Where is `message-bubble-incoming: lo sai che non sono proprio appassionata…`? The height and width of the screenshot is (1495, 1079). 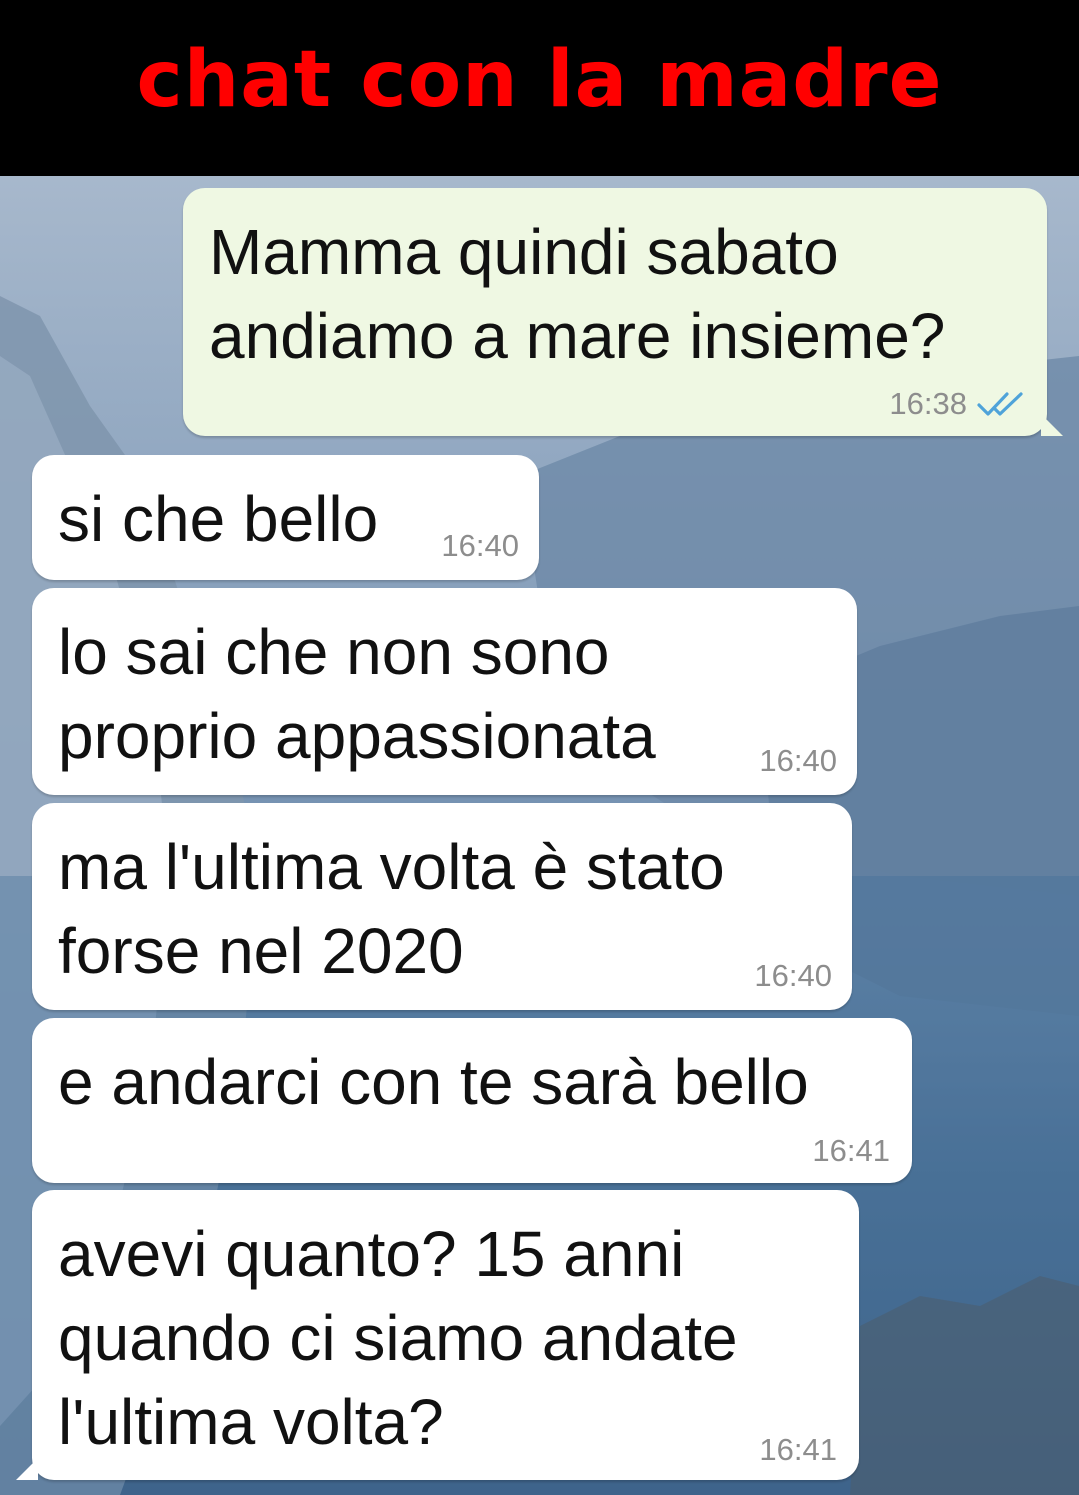
message-bubble-incoming: lo sai che non sono proprio appassionata… is located at coordinates (444, 691).